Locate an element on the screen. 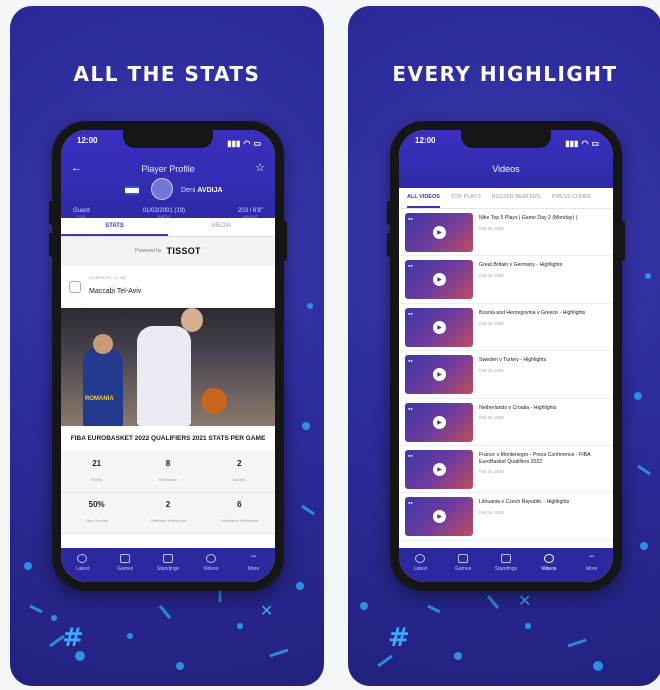  stat-value: 21 is located at coordinates (97, 463).